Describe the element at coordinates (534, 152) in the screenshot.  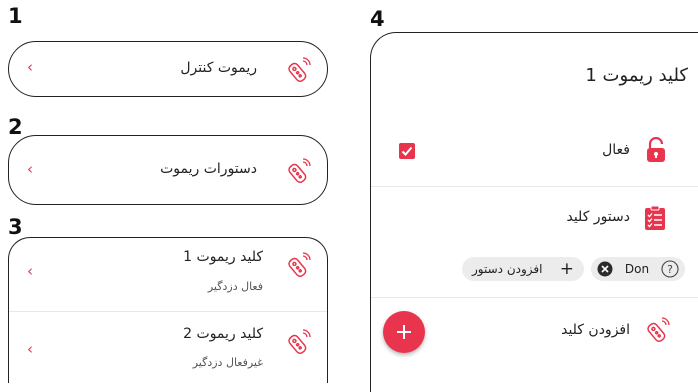
I see `active-row: فعال` at that location.